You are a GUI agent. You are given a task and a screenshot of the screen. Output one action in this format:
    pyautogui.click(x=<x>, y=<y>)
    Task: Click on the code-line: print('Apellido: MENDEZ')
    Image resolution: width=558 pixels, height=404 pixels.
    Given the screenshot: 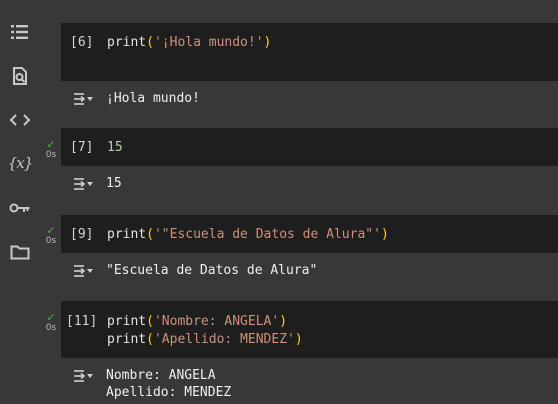 What is the action you would take?
    pyautogui.click(x=205, y=339)
    